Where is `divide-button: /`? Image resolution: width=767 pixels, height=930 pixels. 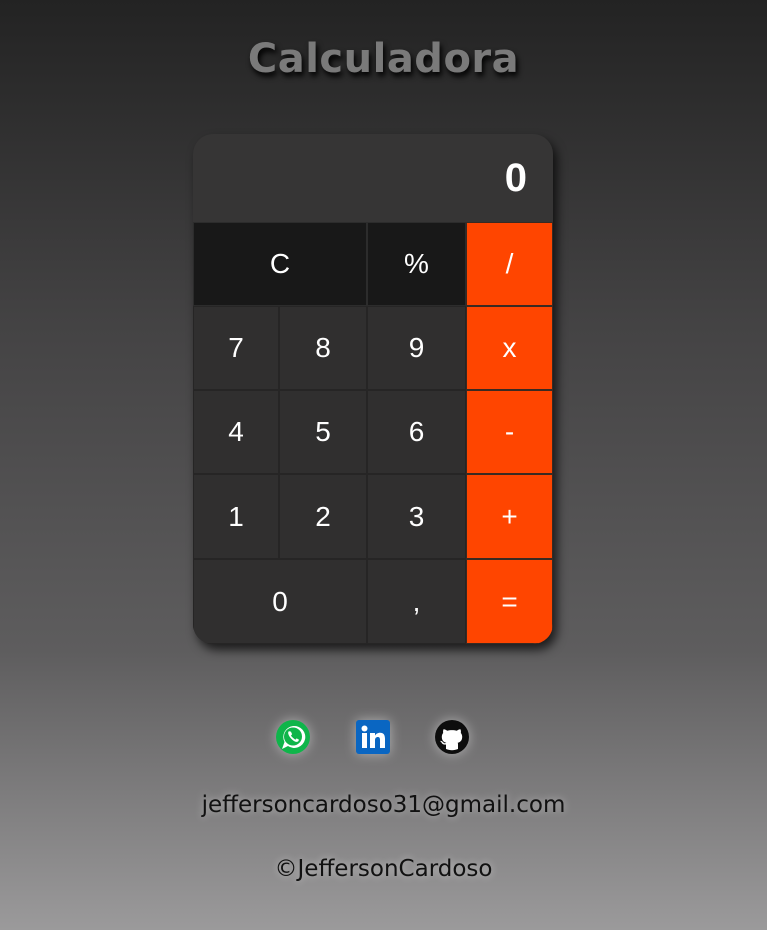 divide-button: / is located at coordinates (509, 264).